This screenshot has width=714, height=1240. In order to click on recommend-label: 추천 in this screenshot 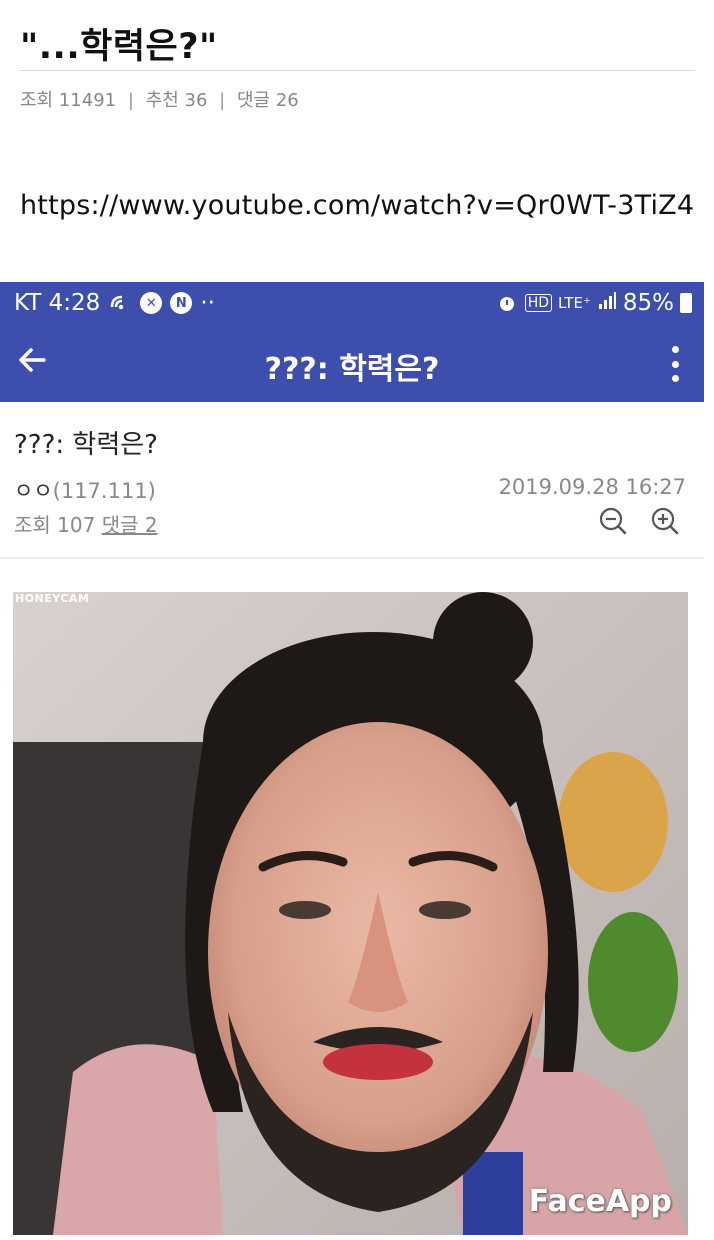, I will do `click(162, 100)`.